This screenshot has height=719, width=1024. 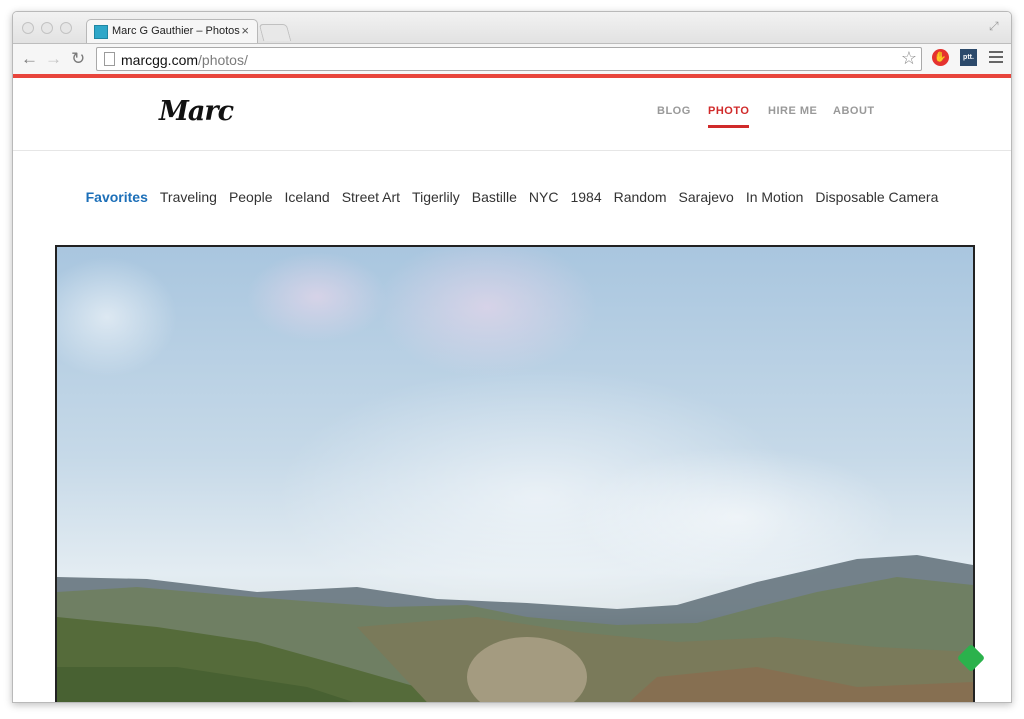 What do you see at coordinates (275, 32) in the screenshot?
I see `new-tab-button` at bounding box center [275, 32].